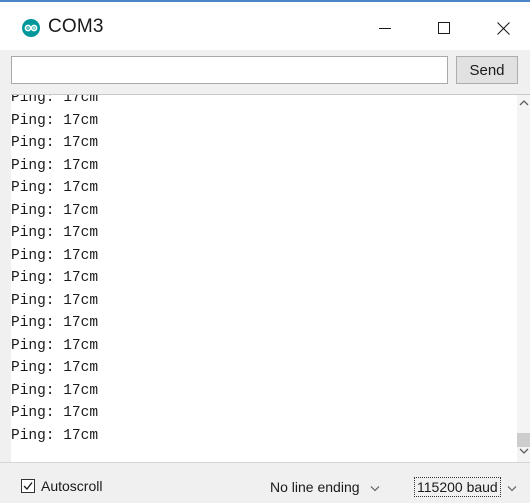  I want to click on autoscroll-label: Autoscroll, so click(72, 486).